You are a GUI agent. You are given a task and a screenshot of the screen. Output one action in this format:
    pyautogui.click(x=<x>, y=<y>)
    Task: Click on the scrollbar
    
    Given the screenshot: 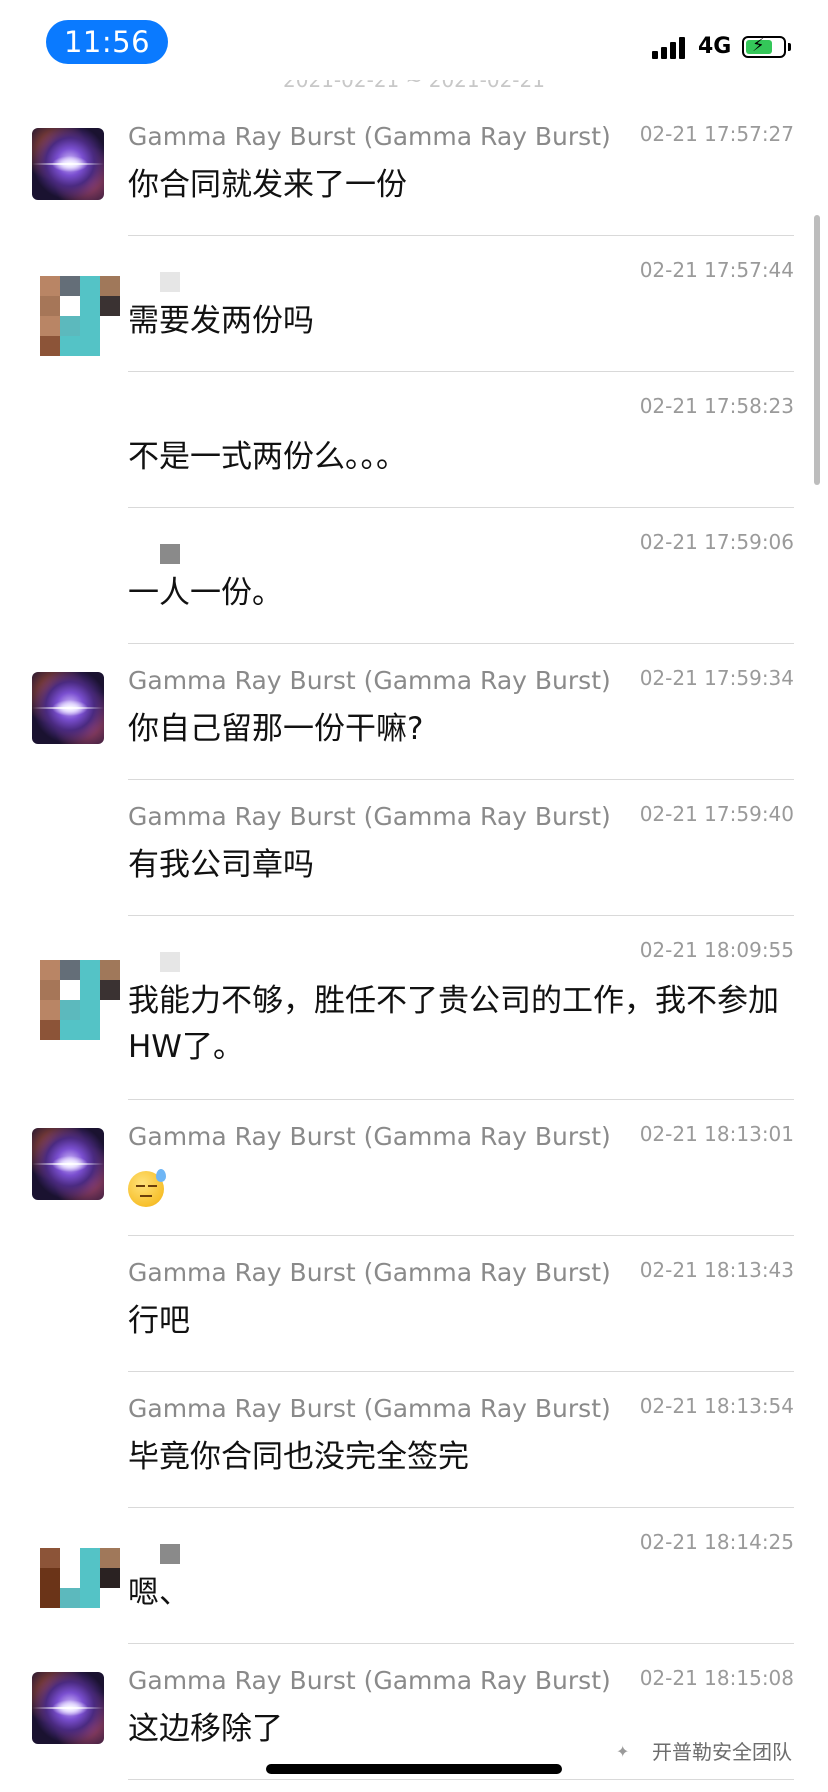 What is the action you would take?
    pyautogui.click(x=817, y=350)
    